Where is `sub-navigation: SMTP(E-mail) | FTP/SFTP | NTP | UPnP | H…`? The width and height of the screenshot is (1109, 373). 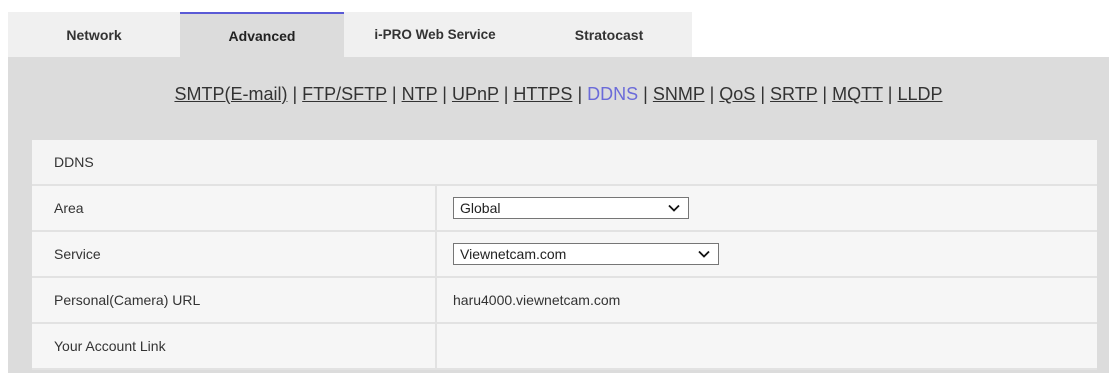
sub-navigation: SMTP(E-mail) | FTP/SFTP | NTP | UPnP | H… is located at coordinates (558, 94).